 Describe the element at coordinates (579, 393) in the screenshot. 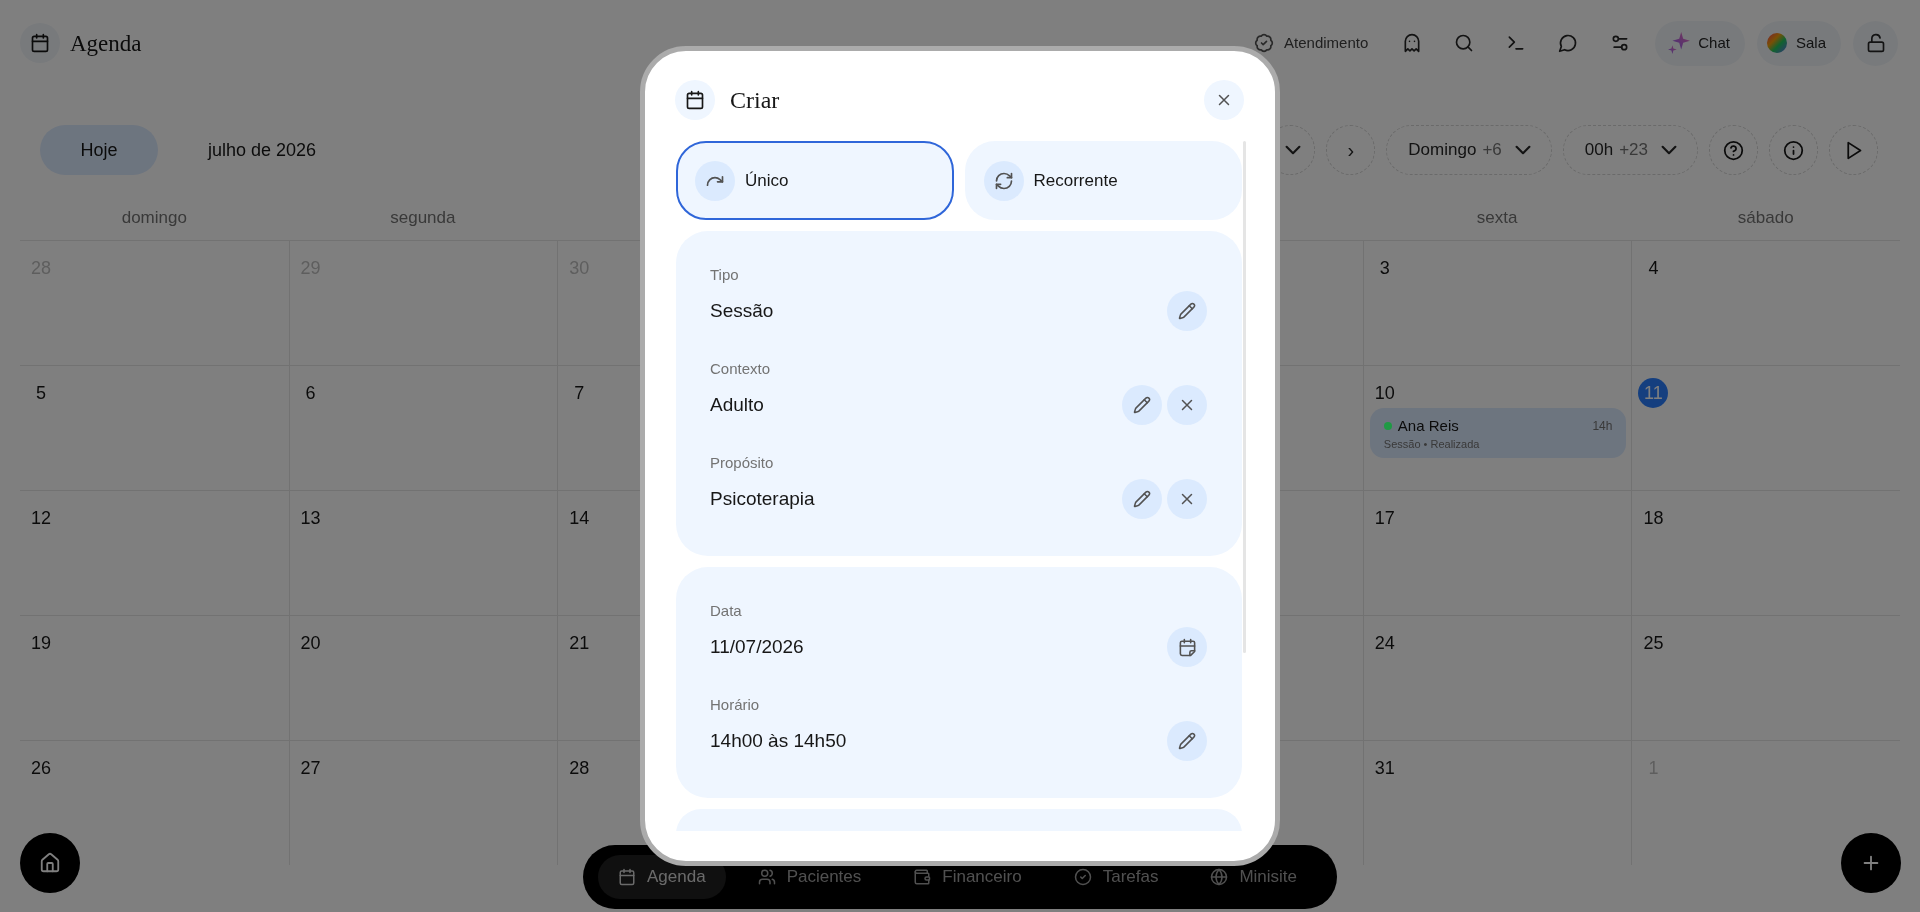

I see `day-number: 7` at that location.